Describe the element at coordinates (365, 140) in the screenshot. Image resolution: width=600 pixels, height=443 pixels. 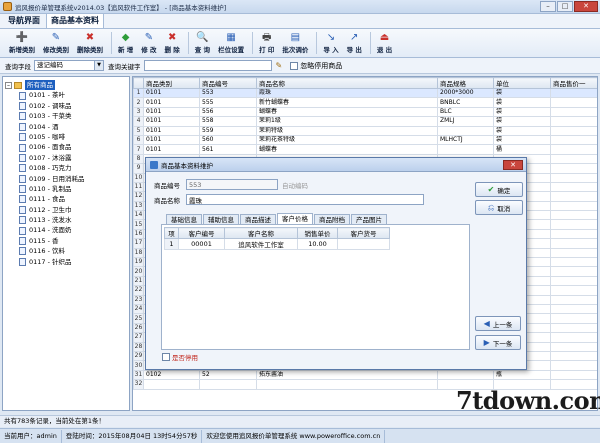
I see `table-row: 6 0101 560 茉莉花茶特级 MLHCTJ 袋` at that location.